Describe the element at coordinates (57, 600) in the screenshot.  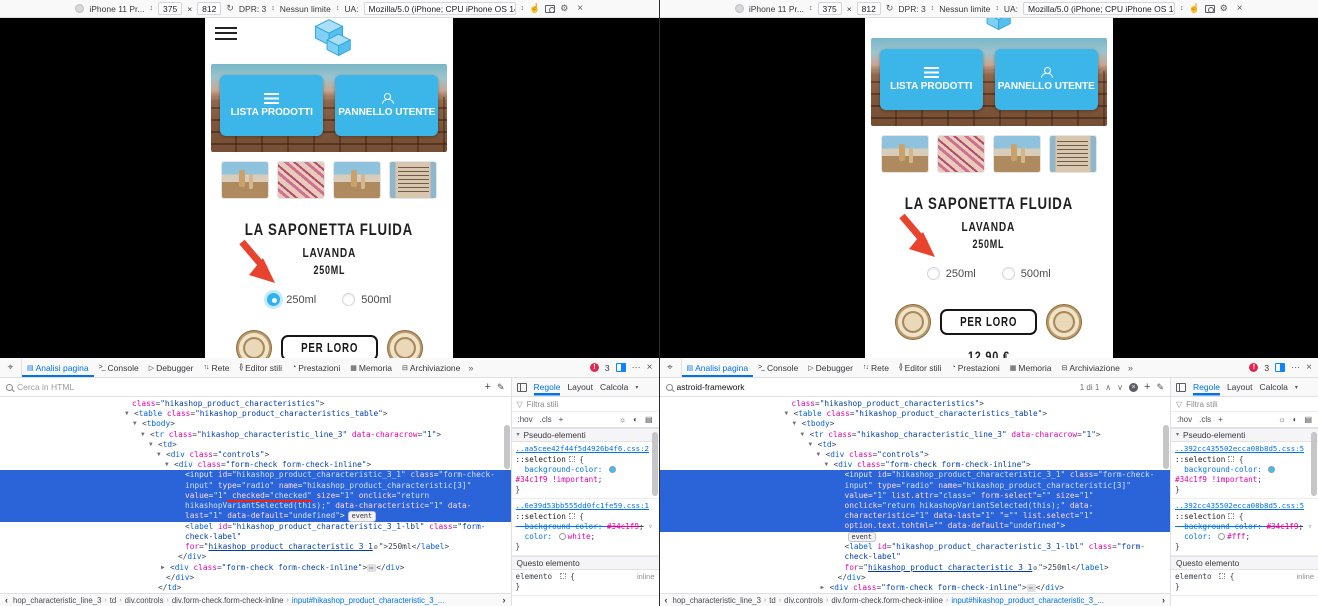
I see `breadcrumb-item: hop_characteristic_line_3` at that location.